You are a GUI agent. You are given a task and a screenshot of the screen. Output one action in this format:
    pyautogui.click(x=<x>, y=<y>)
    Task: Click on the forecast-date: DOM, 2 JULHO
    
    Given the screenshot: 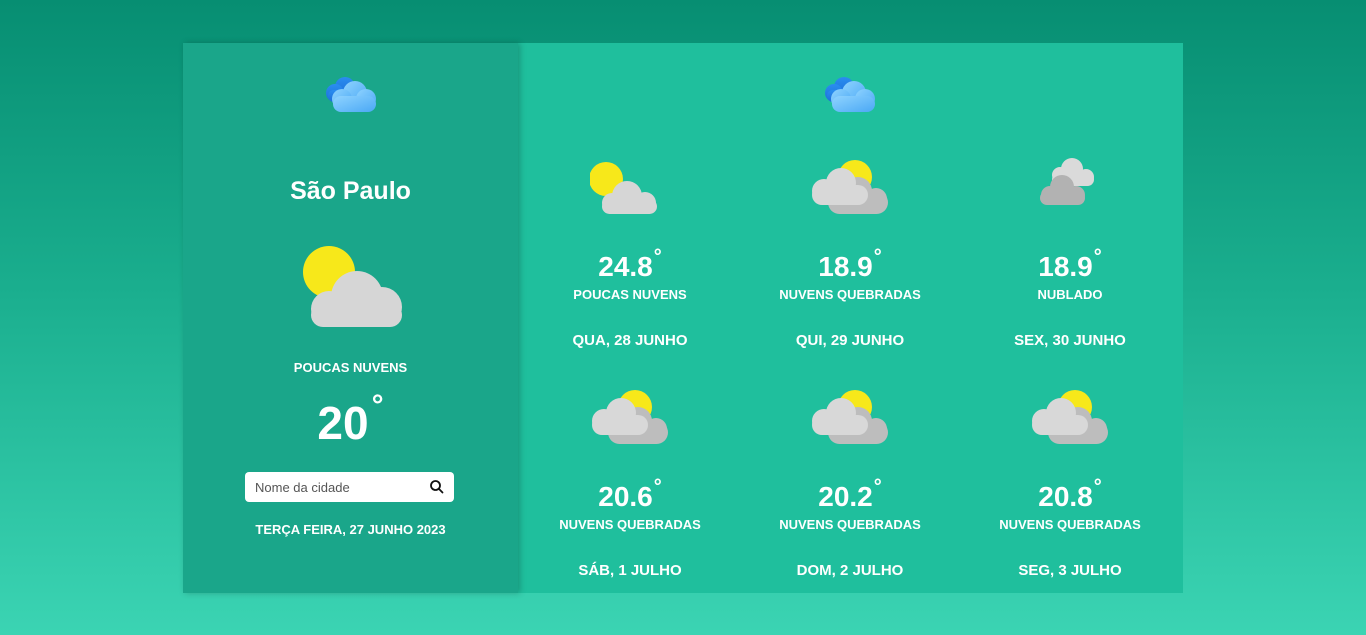 What is the action you would take?
    pyautogui.click(x=850, y=570)
    